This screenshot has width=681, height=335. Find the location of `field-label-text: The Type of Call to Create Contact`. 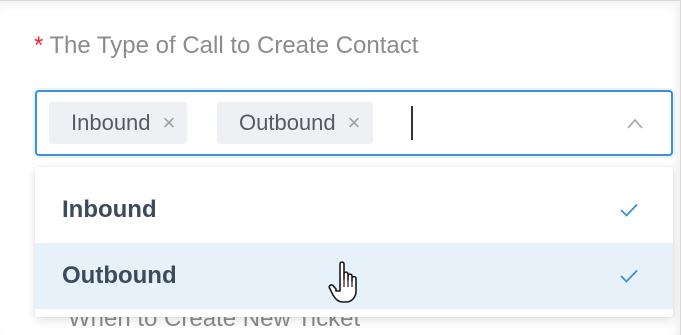

field-label-text: The Type of Call to Create Contact is located at coordinates (234, 45).